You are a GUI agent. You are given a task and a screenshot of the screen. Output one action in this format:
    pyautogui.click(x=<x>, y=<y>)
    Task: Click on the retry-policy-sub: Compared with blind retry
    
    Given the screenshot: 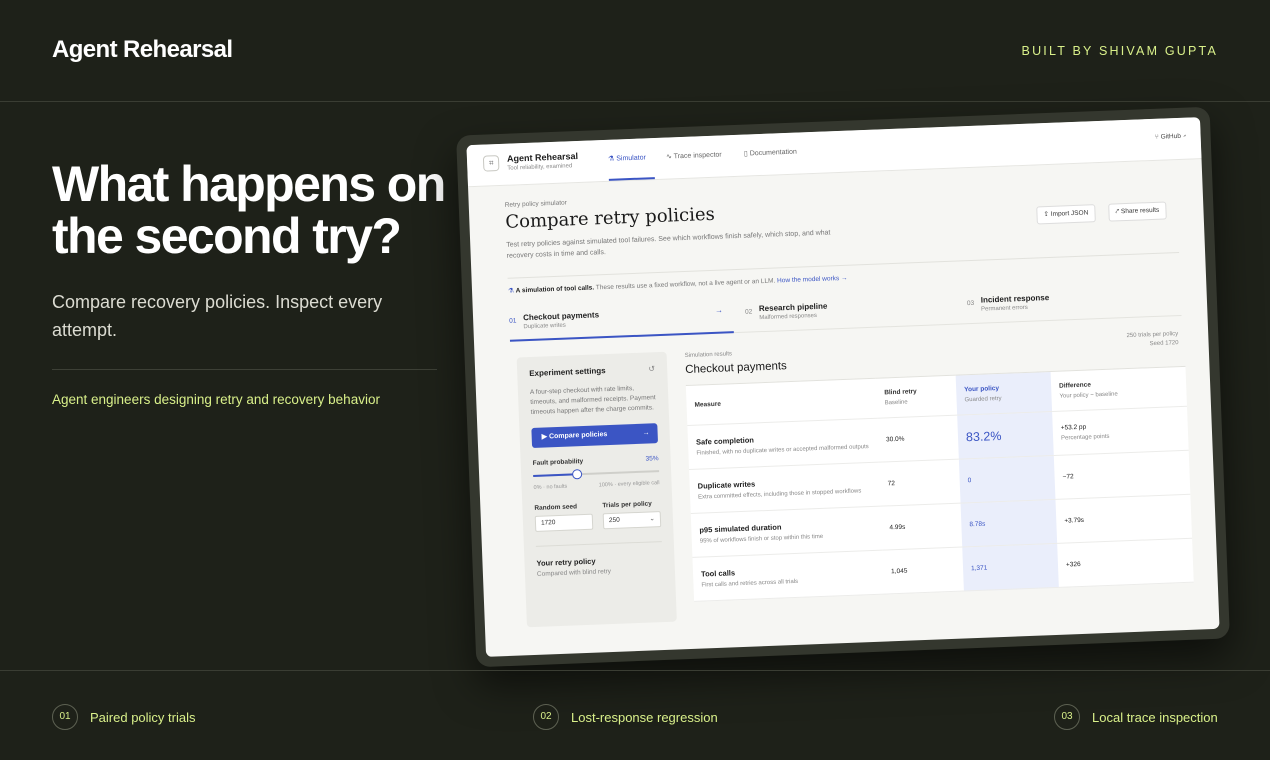 What is the action you would take?
    pyautogui.click(x=574, y=573)
    